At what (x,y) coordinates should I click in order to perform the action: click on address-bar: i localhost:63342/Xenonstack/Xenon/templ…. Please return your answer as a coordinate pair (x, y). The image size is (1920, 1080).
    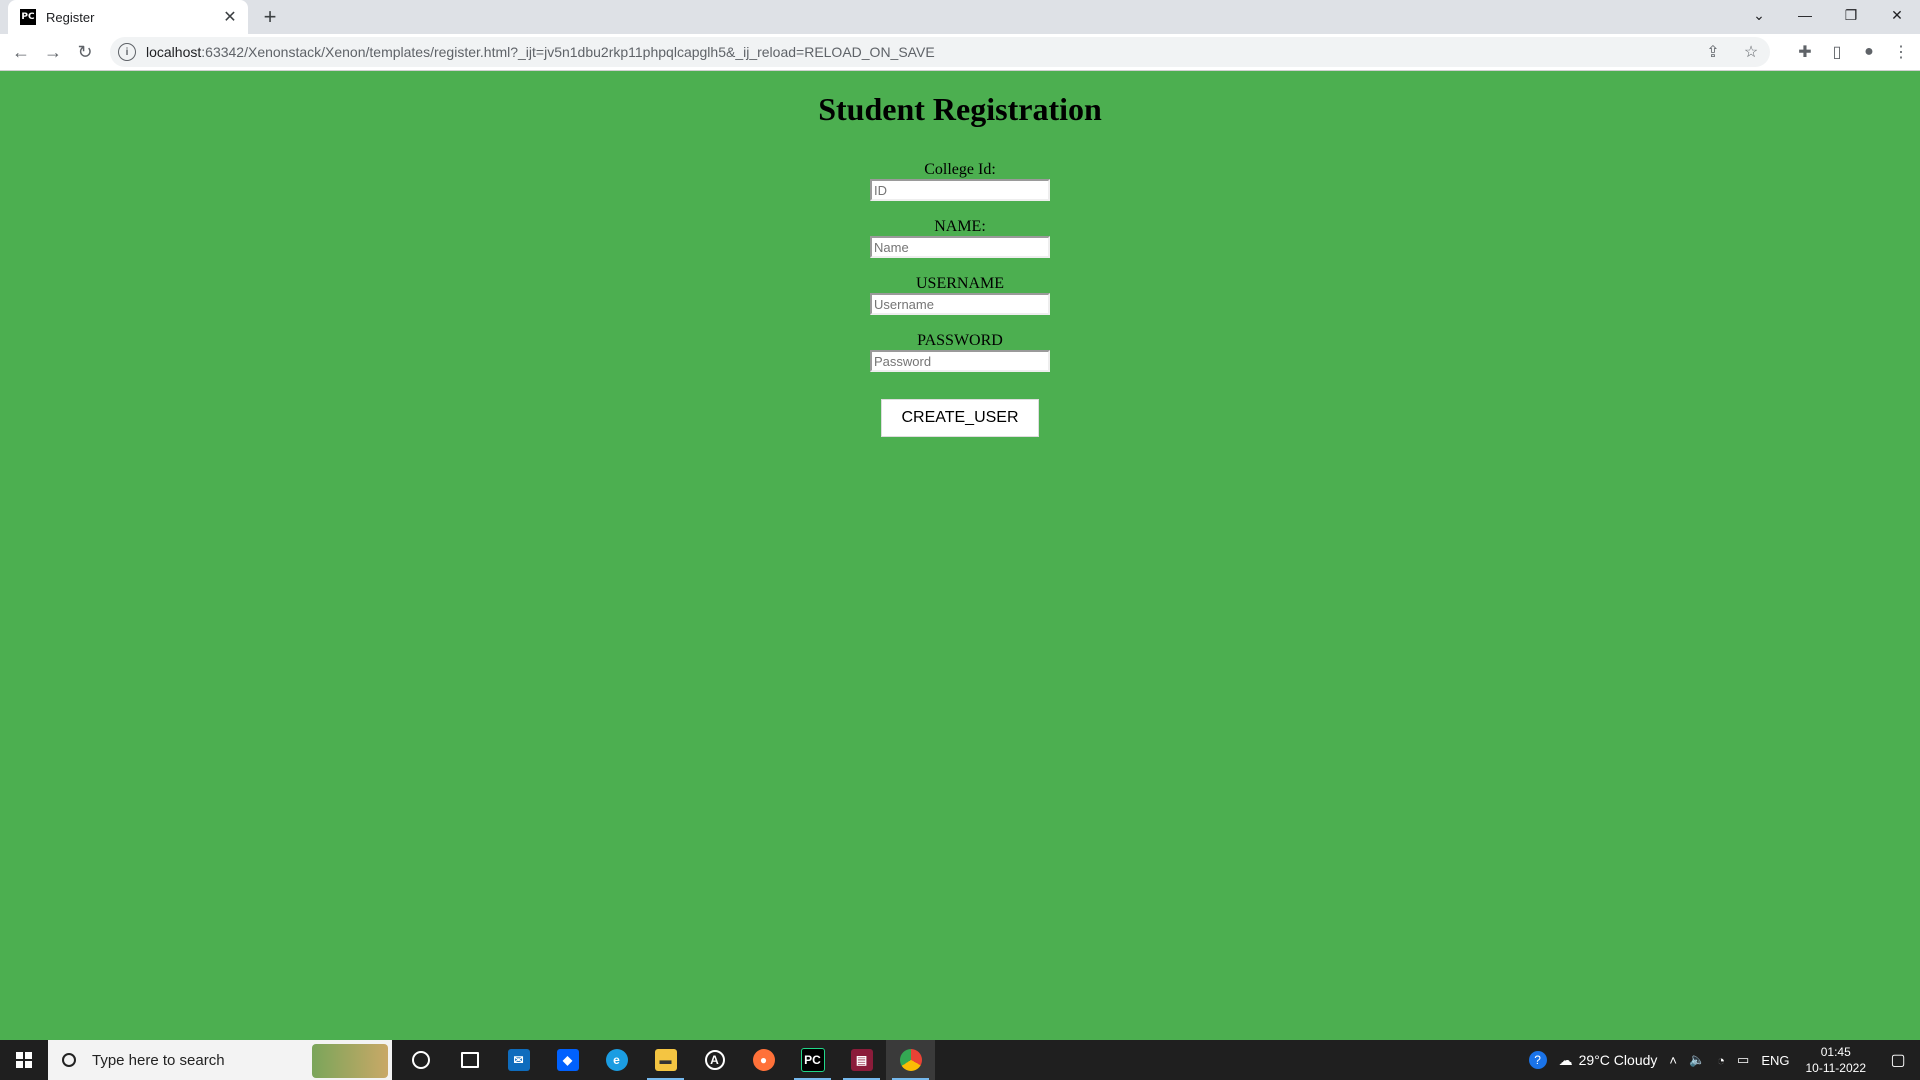
    Looking at the image, I should click on (940, 52).